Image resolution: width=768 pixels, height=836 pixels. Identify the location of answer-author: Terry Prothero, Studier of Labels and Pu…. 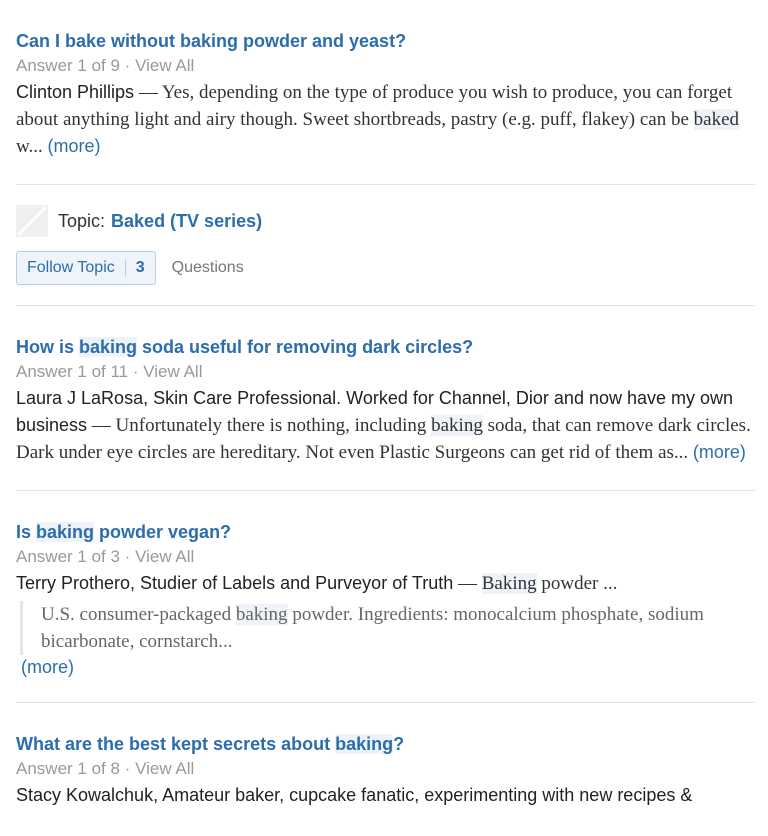
(234, 583).